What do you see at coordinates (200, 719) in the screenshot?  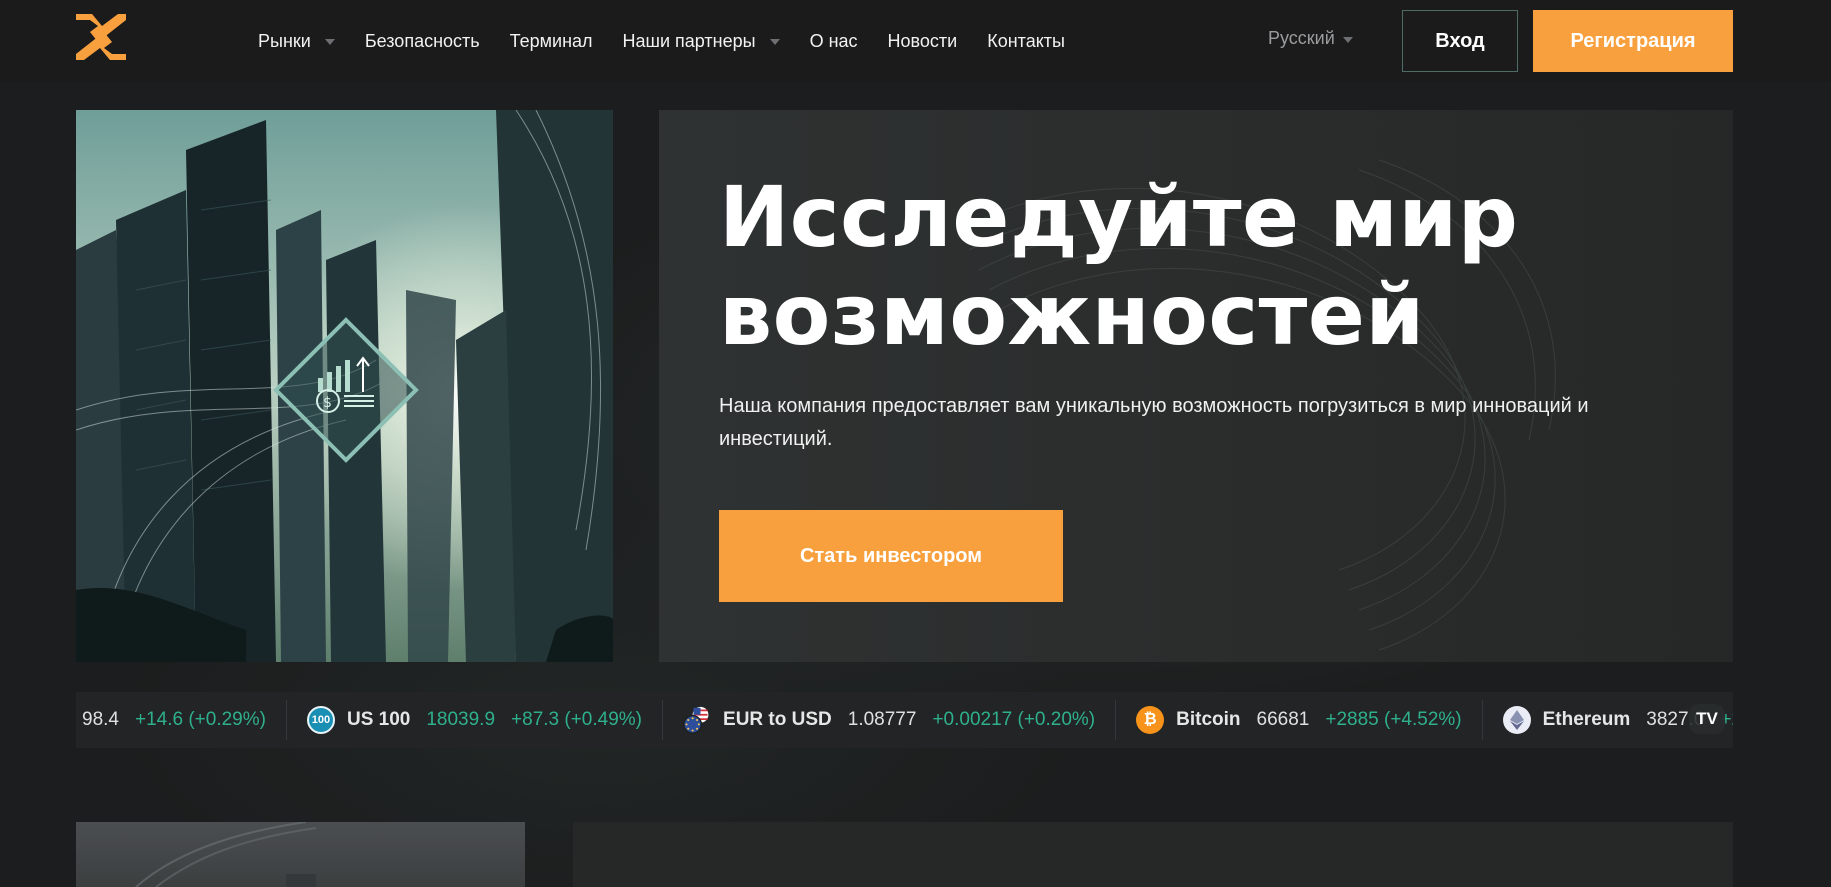 I see `ticker-change: +14.6 (+0.29%)` at bounding box center [200, 719].